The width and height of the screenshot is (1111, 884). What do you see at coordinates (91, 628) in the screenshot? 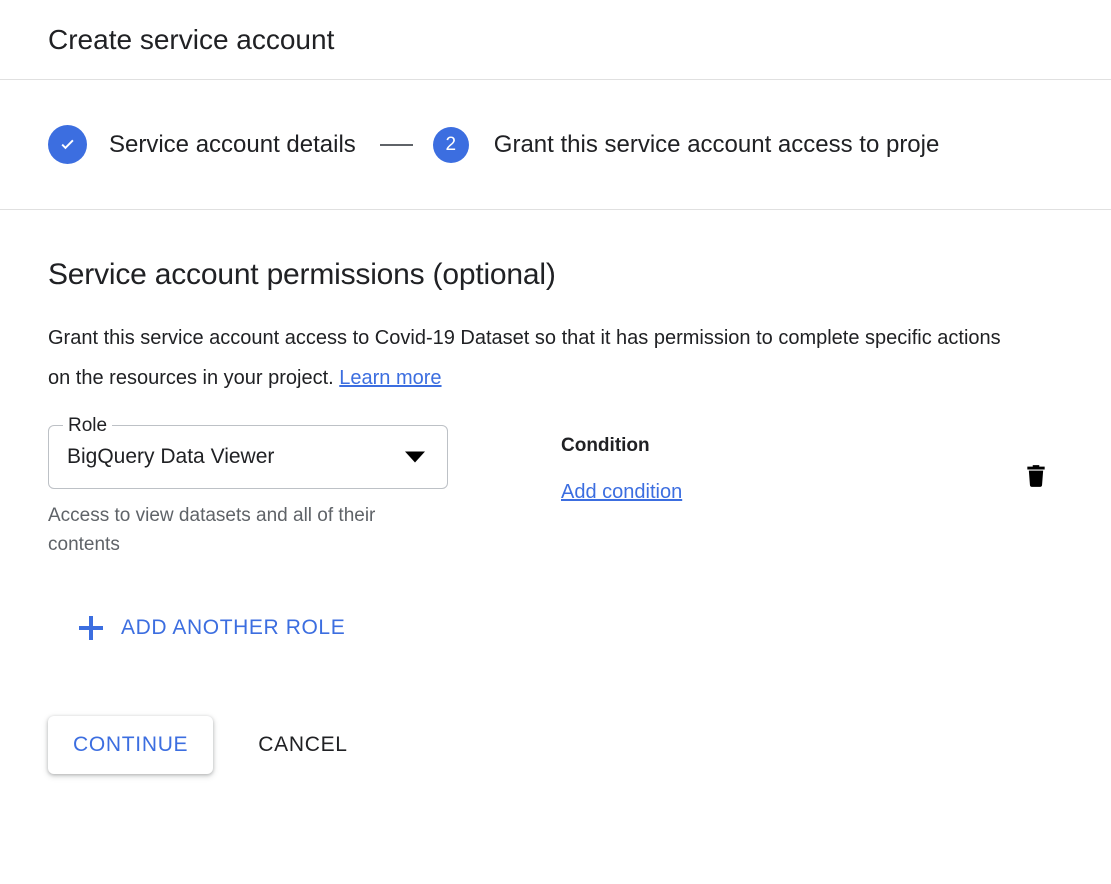
I see `plus-icon` at bounding box center [91, 628].